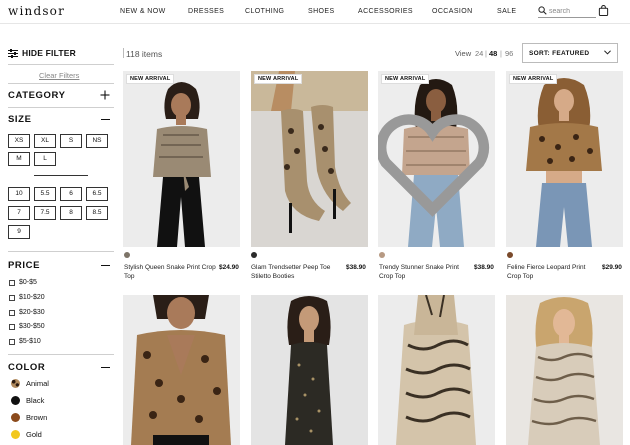 The height and width of the screenshot is (445, 630). What do you see at coordinates (434, 162) in the screenshot?
I see `heart-icon` at bounding box center [434, 162].